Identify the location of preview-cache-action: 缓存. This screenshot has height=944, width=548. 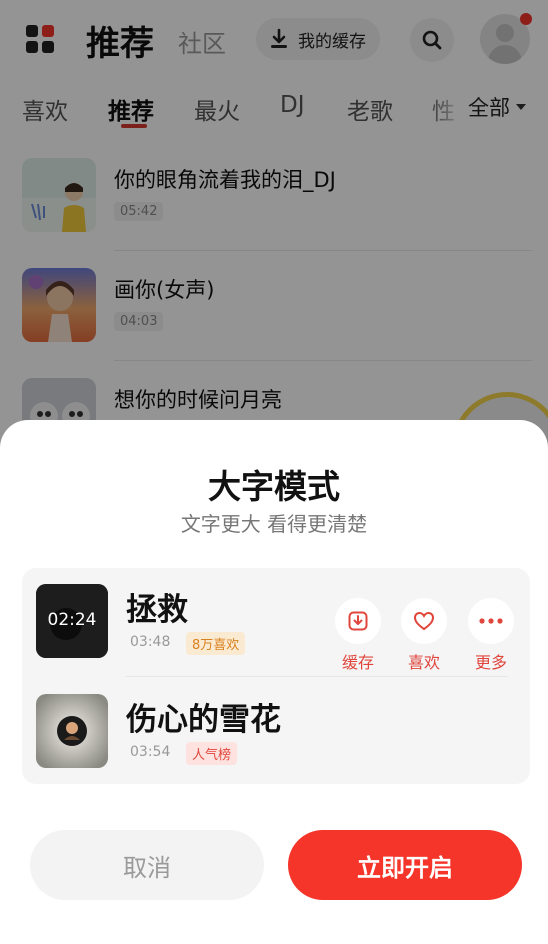
(358, 635).